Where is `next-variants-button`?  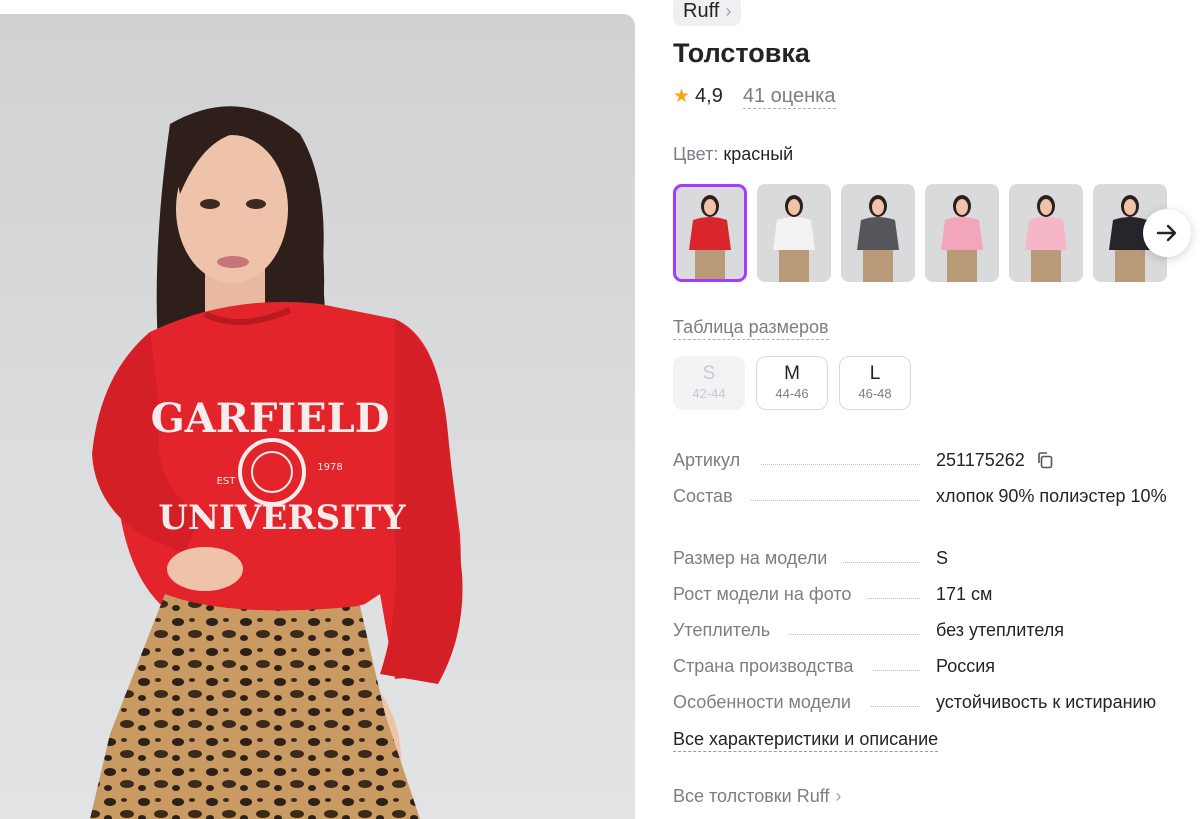 next-variants-button is located at coordinates (1167, 233).